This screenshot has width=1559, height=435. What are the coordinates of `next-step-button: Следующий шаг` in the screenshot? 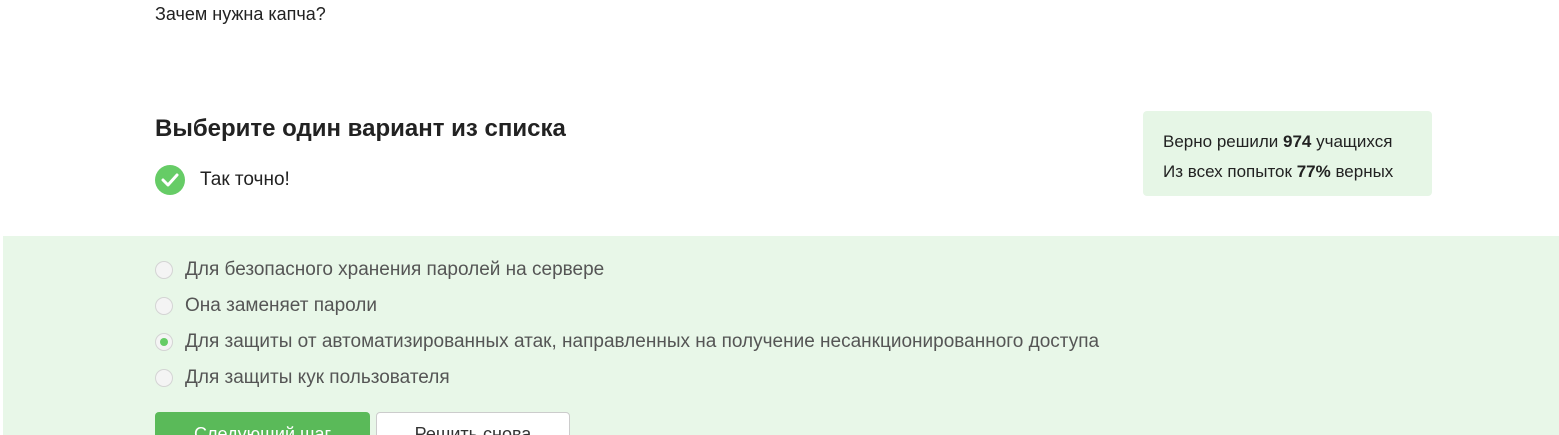 It's located at (262, 423).